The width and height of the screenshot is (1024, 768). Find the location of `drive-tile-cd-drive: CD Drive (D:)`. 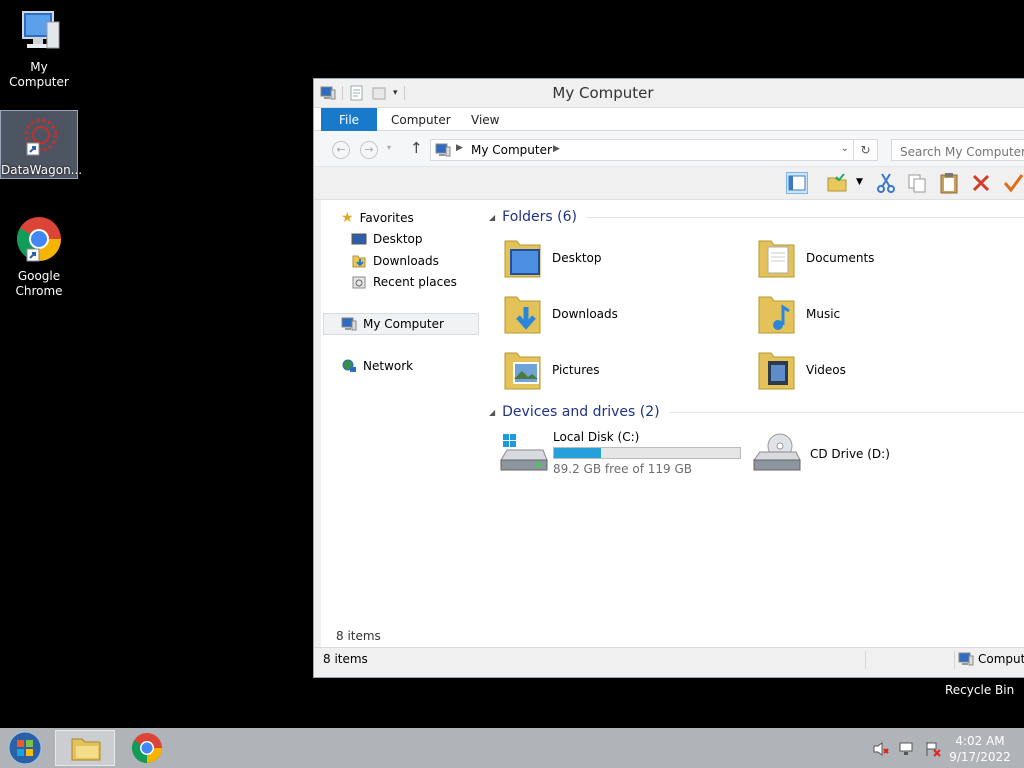

drive-tile-cd-drive: CD Drive (D:) is located at coordinates (821, 454).